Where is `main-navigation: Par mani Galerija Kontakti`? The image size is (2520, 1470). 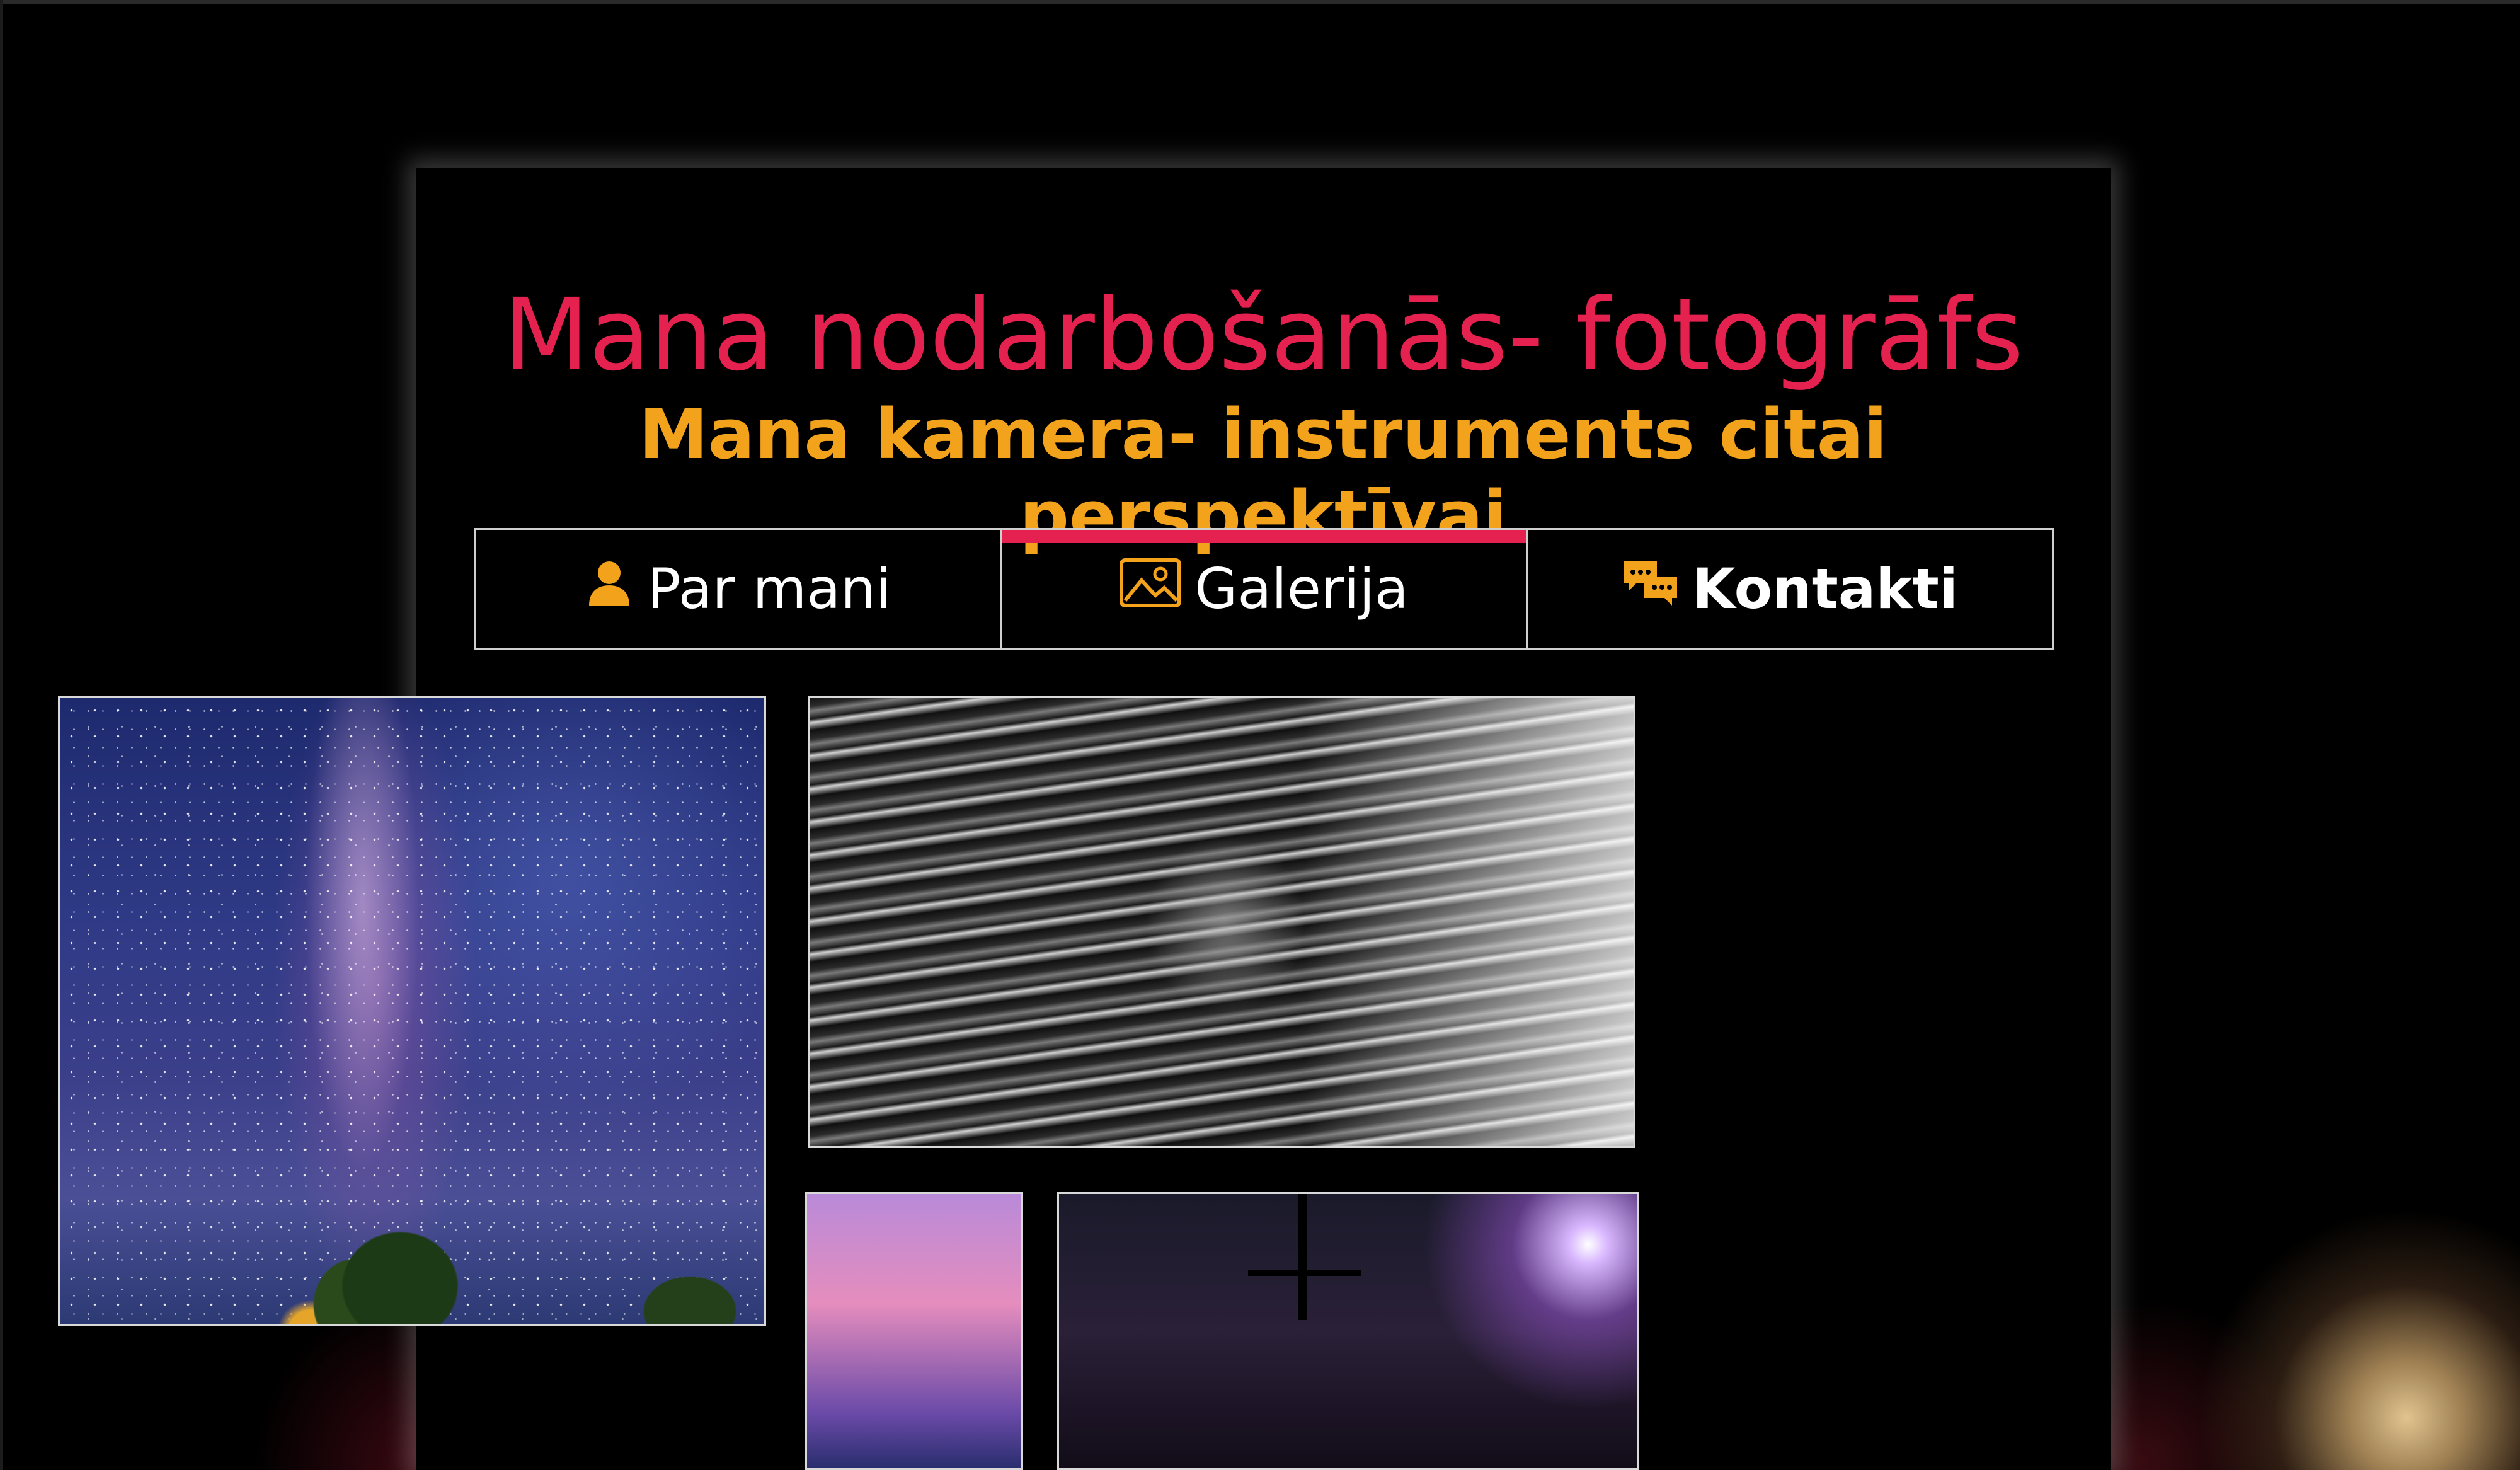
main-navigation: Par mani Galerija Kontakti is located at coordinates (1264, 589).